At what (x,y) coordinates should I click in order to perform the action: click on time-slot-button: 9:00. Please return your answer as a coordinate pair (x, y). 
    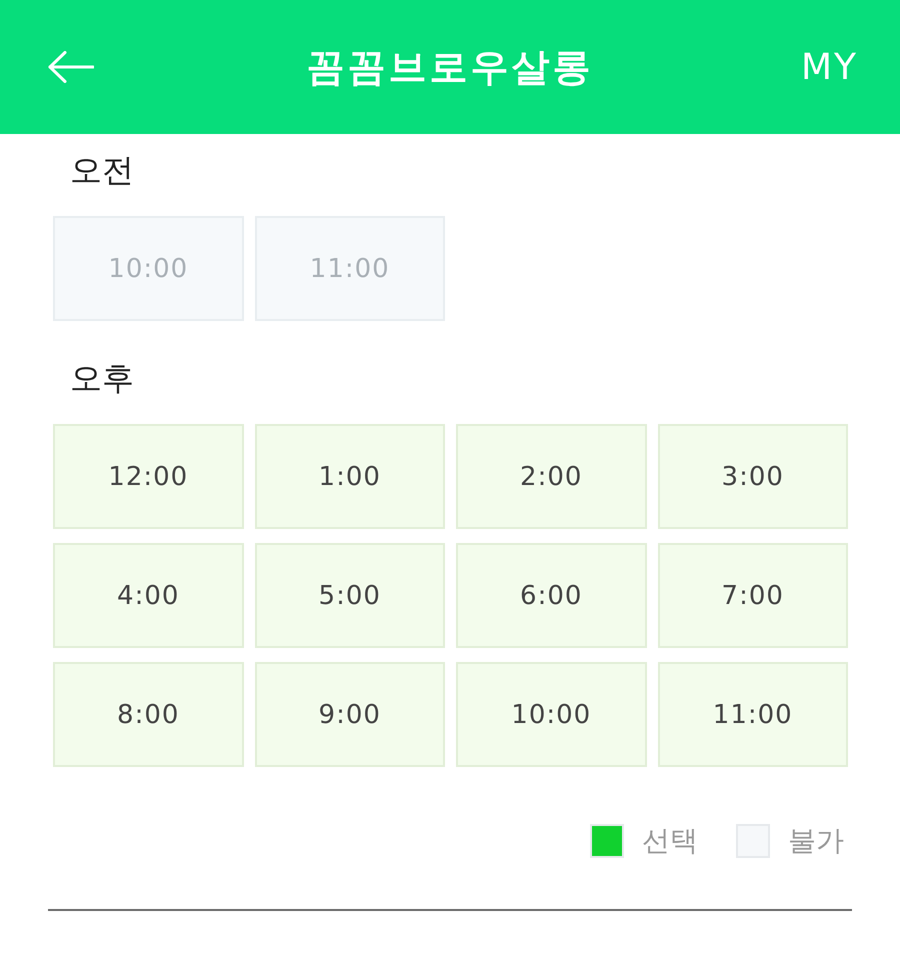
    Looking at the image, I should click on (349, 714).